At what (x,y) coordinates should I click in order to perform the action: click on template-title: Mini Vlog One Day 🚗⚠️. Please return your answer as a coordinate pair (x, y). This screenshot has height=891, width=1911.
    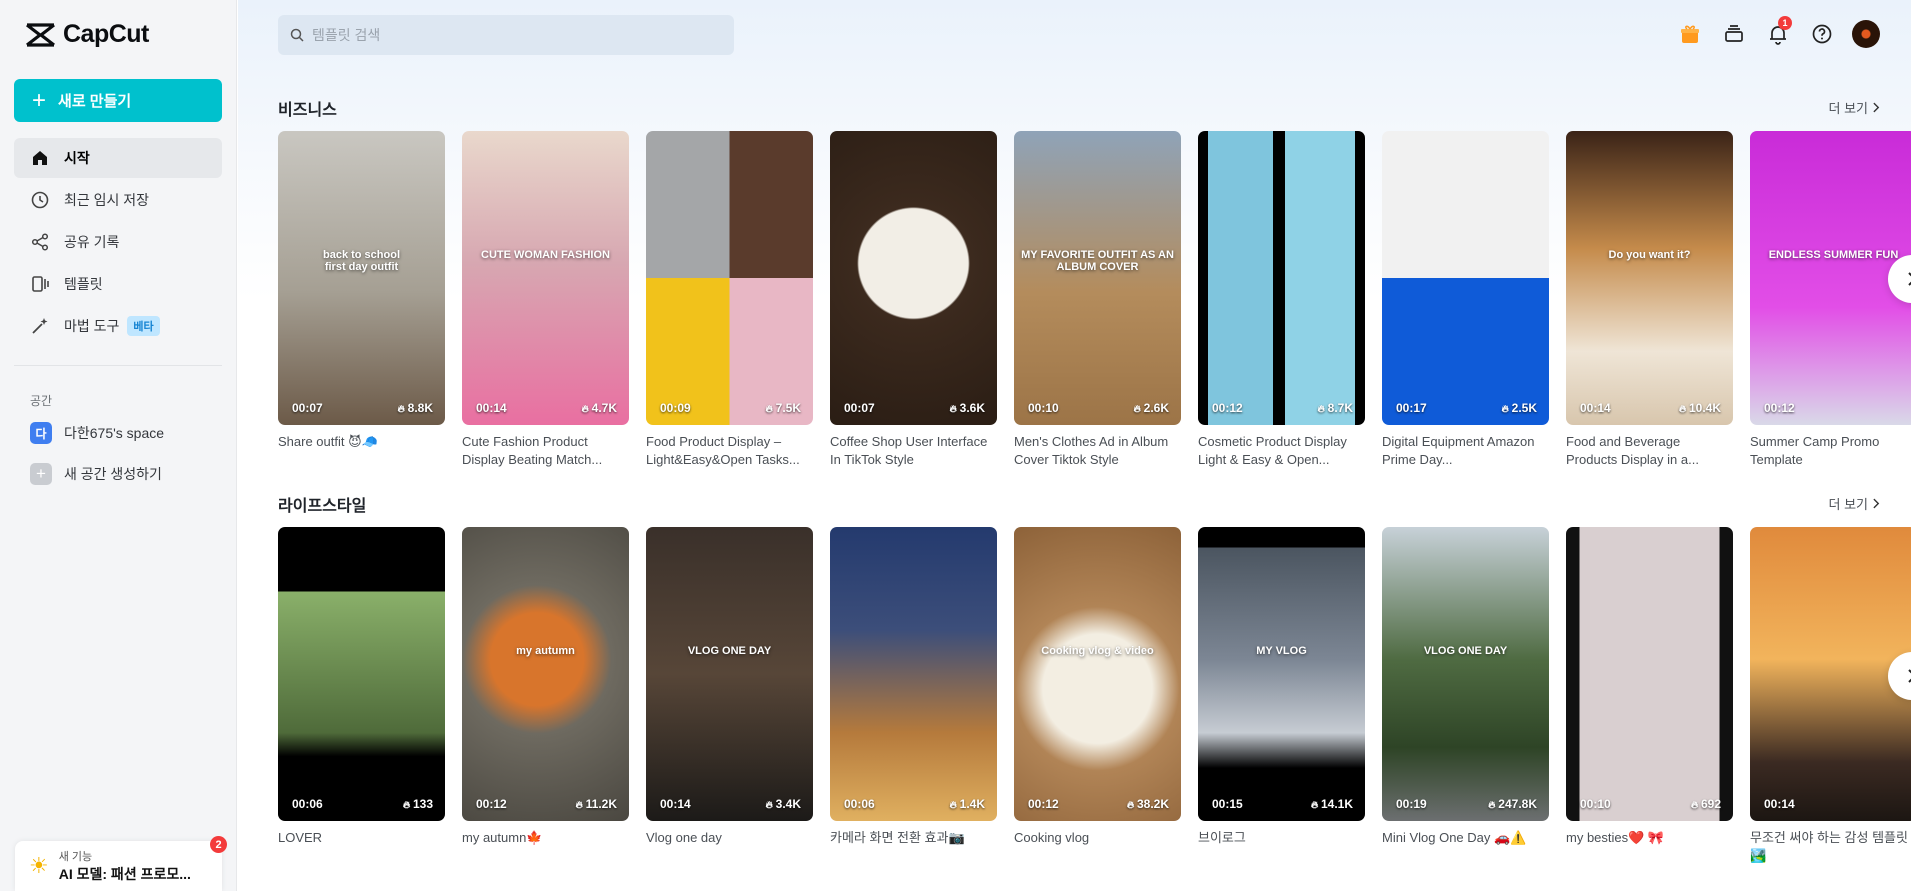
    Looking at the image, I should click on (1465, 847).